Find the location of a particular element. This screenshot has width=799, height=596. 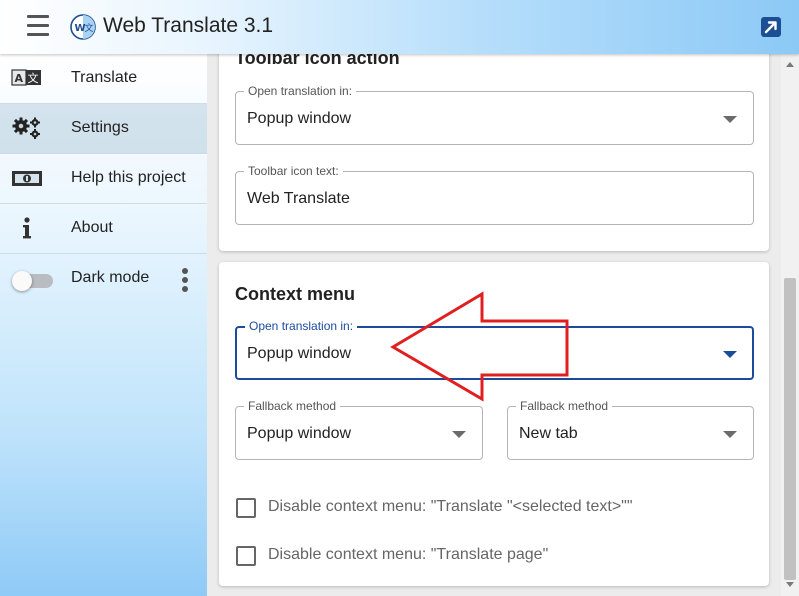

sidebar-item-label: Translate is located at coordinates (104, 77).